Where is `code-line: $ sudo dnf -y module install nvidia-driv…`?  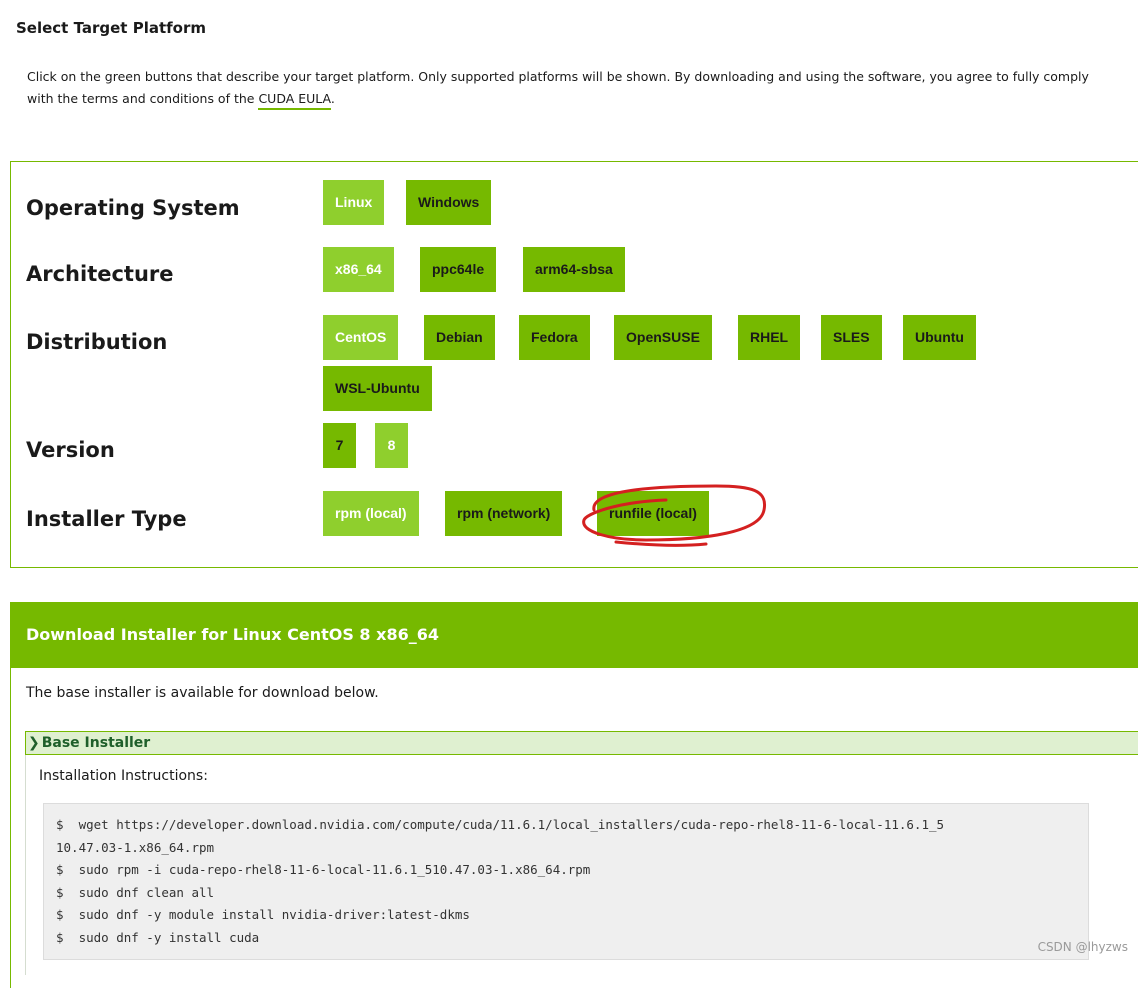 code-line: $ sudo dnf -y module install nvidia-driv… is located at coordinates (263, 914).